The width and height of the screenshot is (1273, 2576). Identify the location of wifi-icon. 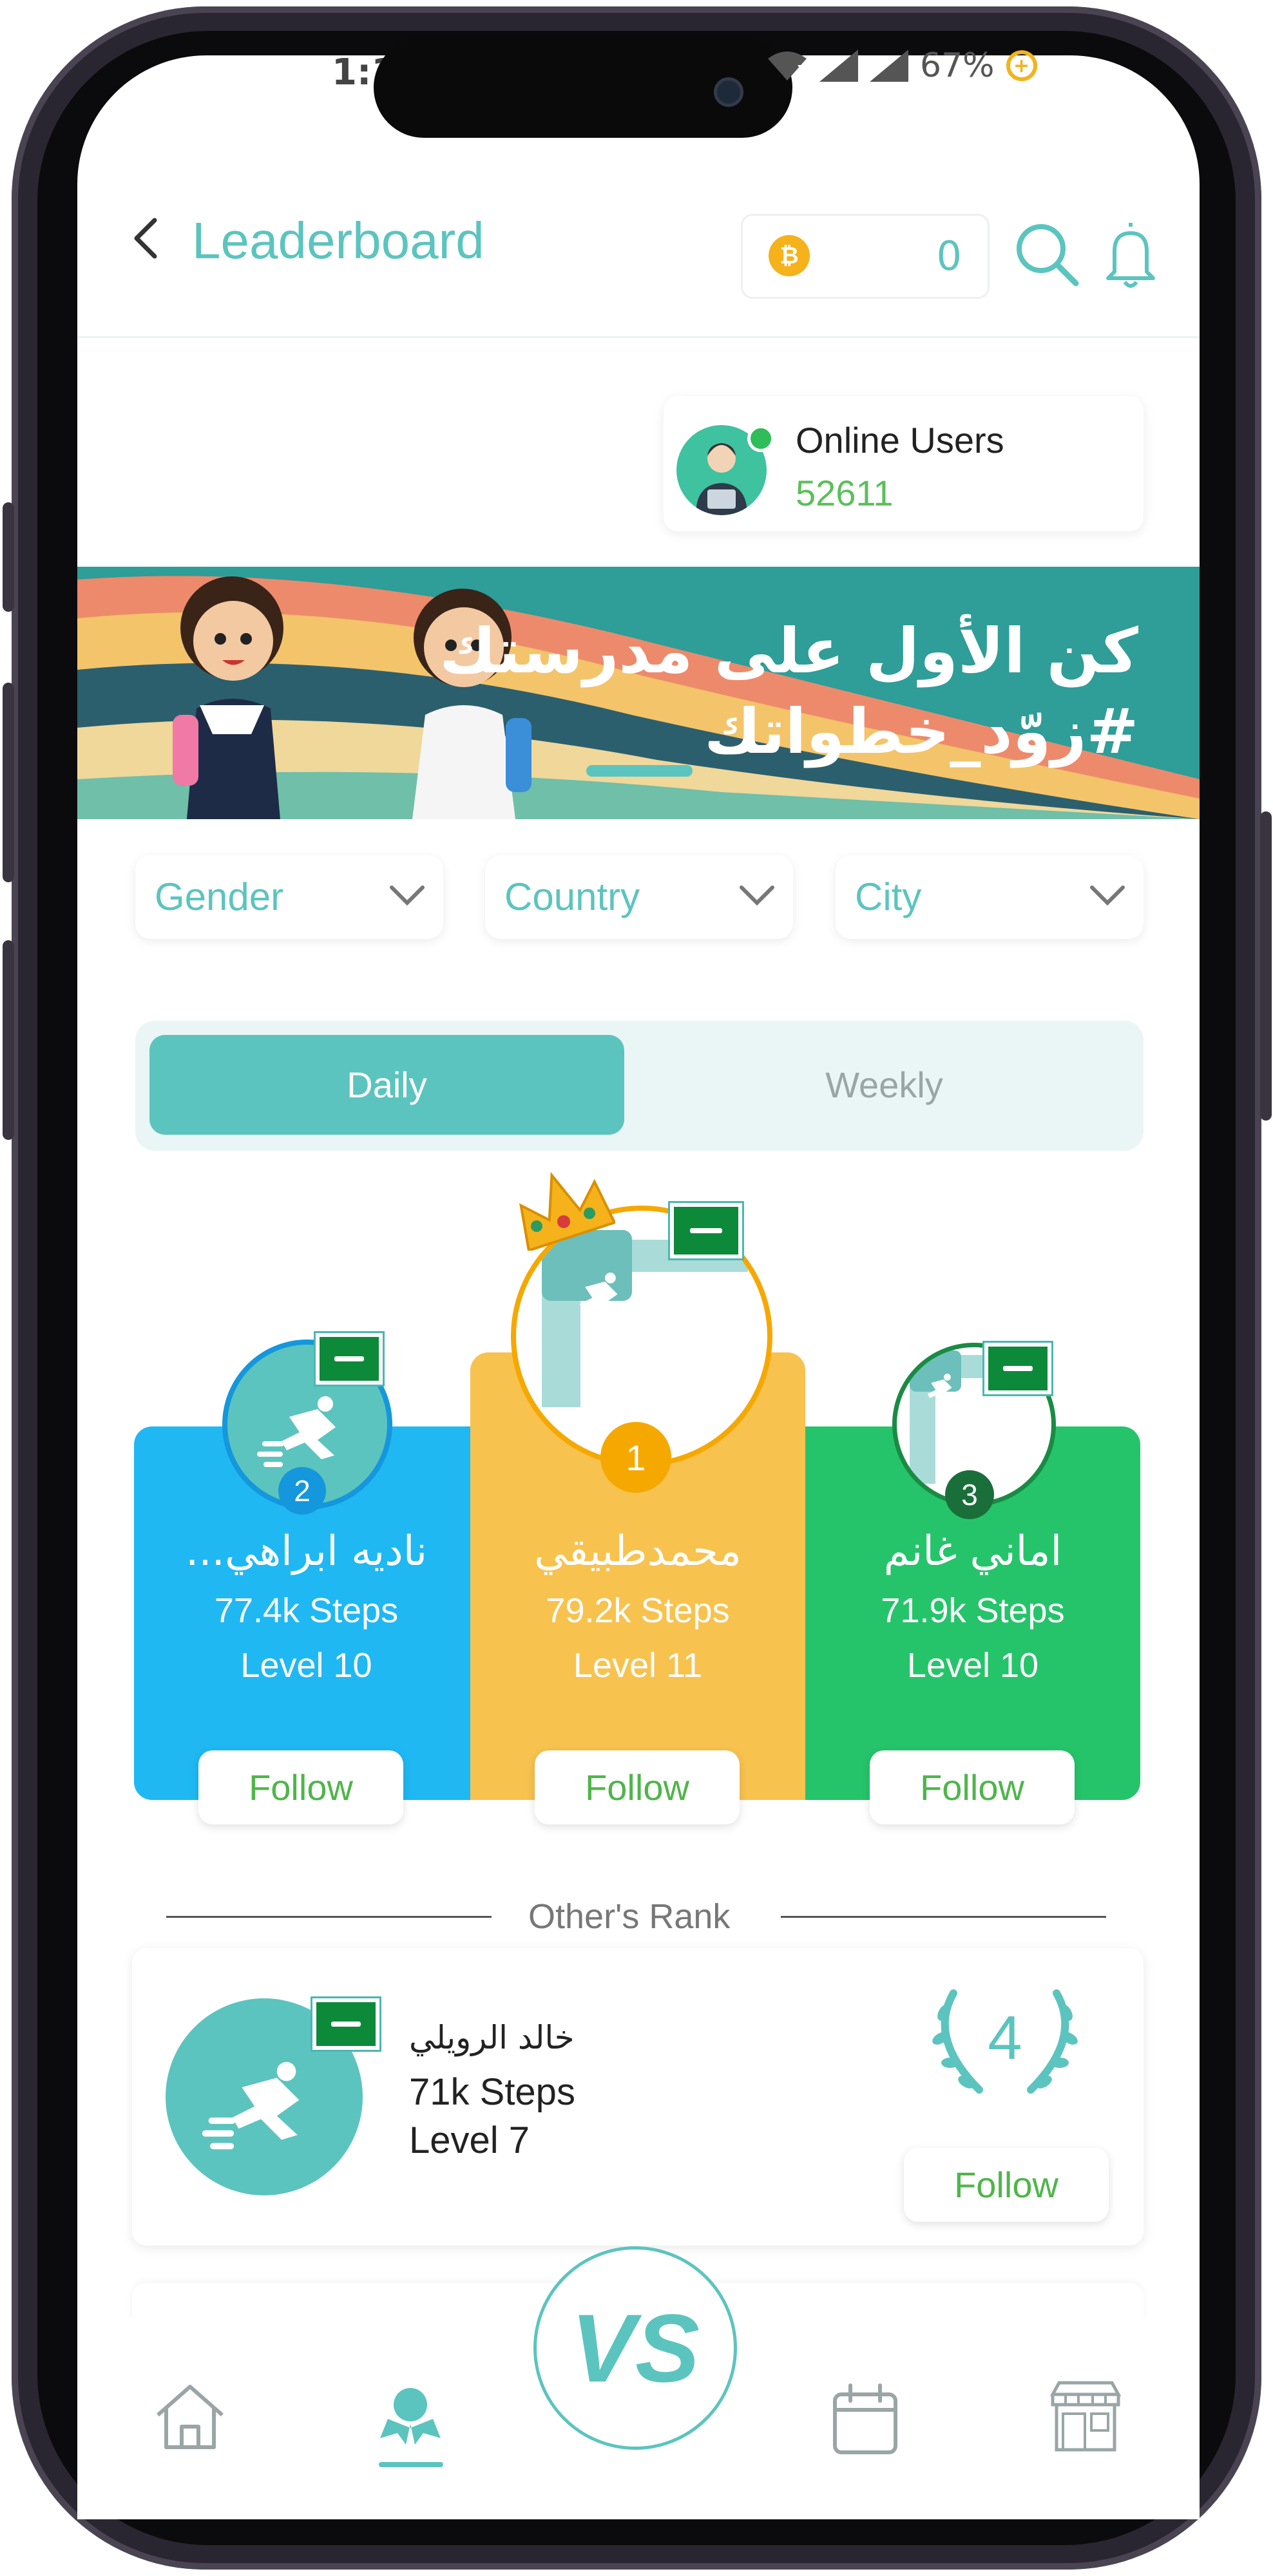
(787, 66).